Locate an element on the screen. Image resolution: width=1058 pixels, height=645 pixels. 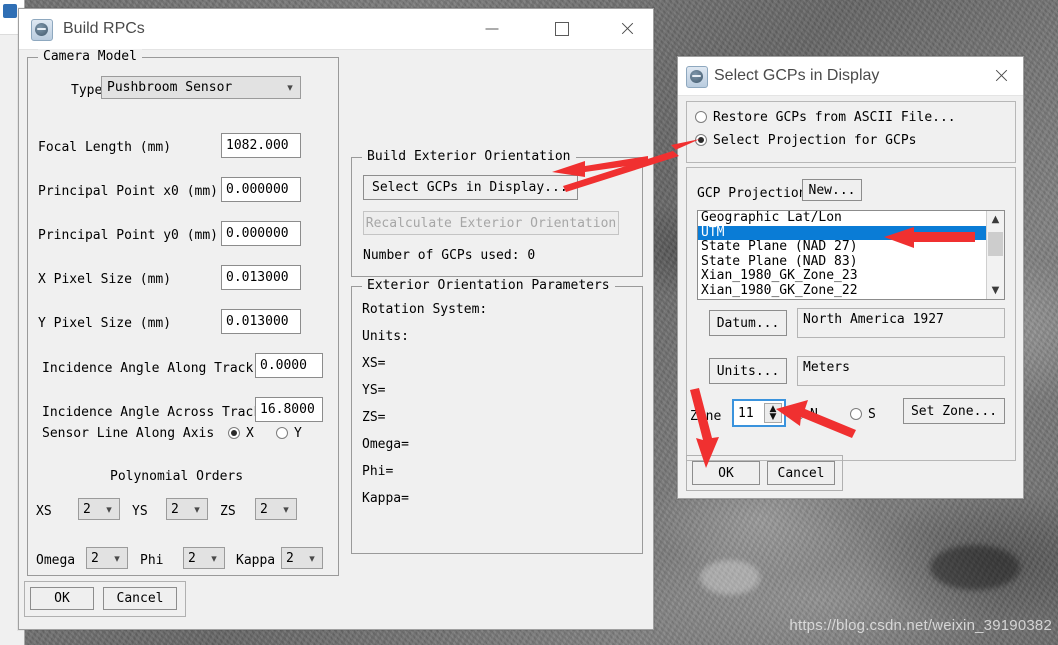
y-pixel-size-value: 0.013000 is located at coordinates (257, 321).